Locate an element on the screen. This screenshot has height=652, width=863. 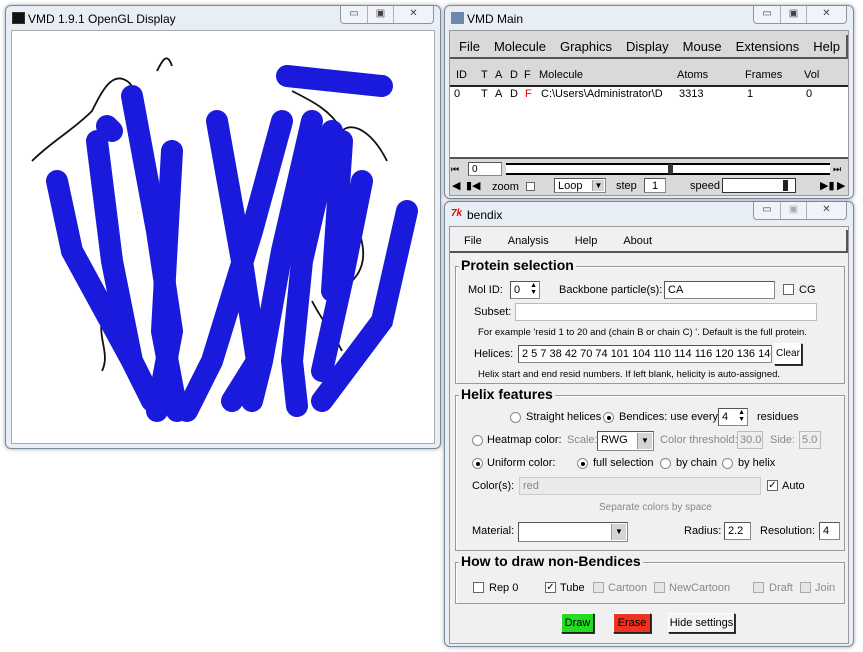
bendices-spinbox: 4 ▲ ▼ is located at coordinates (733, 417).